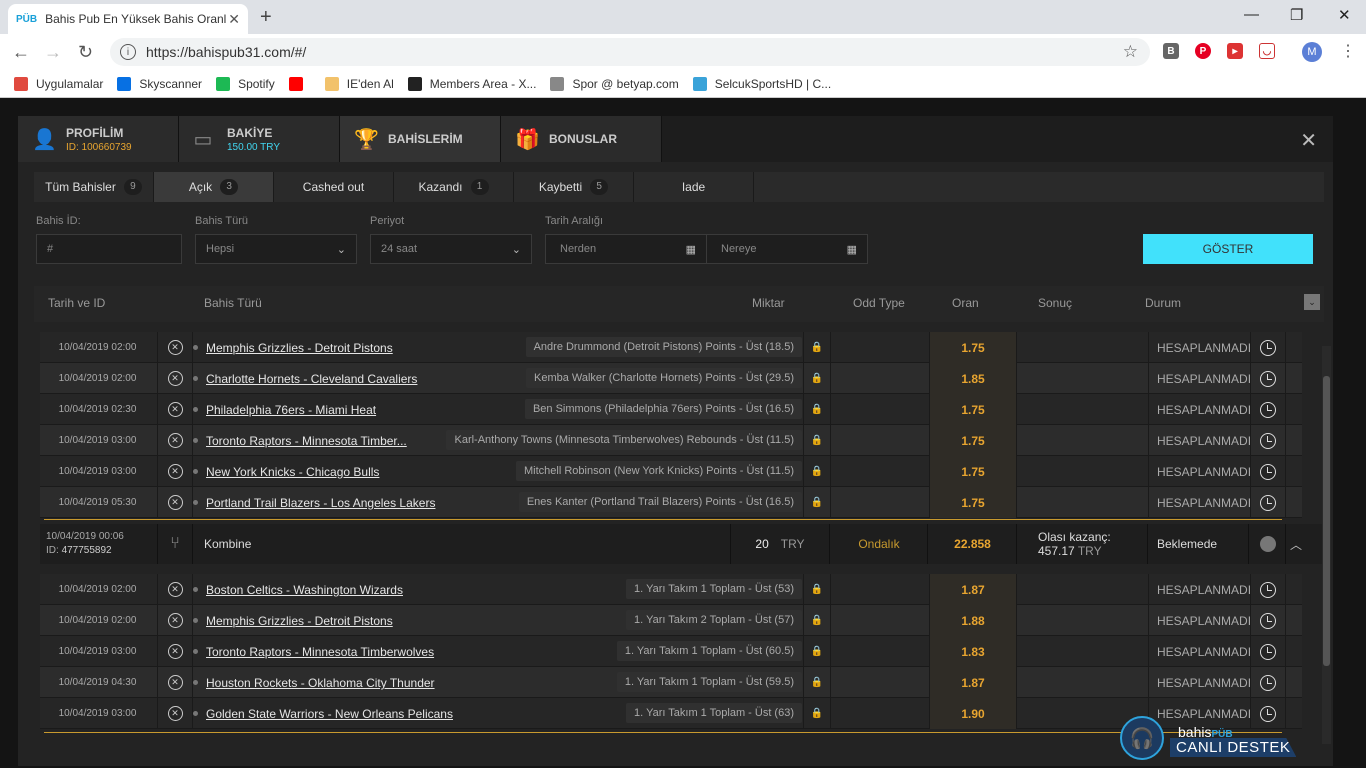 This screenshot has height=768, width=1366. Describe the element at coordinates (1268, 544) in the screenshot. I see `combo-clock-icon` at that location.